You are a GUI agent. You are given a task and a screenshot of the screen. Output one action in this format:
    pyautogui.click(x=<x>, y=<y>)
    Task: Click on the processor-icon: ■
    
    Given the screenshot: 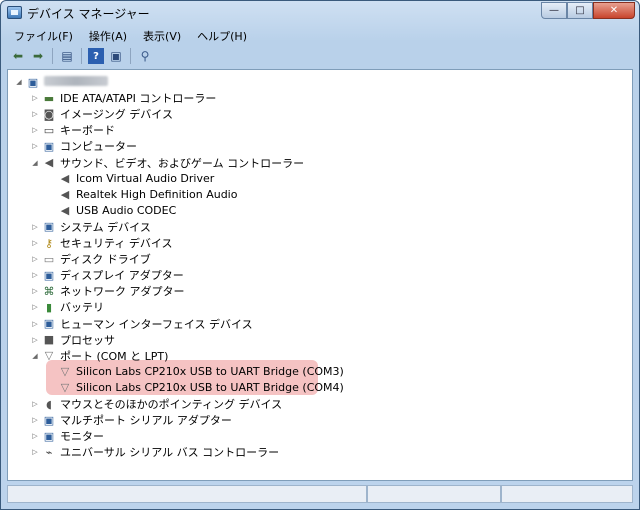 What is the action you would take?
    pyautogui.click(x=49, y=340)
    